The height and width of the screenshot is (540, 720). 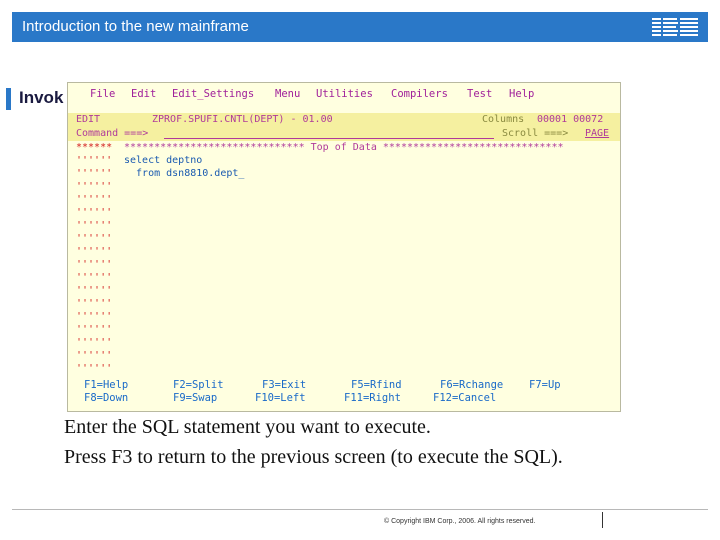 What do you see at coordinates (535, 133) in the screenshot?
I see `scroll-label: Scroll ===>` at bounding box center [535, 133].